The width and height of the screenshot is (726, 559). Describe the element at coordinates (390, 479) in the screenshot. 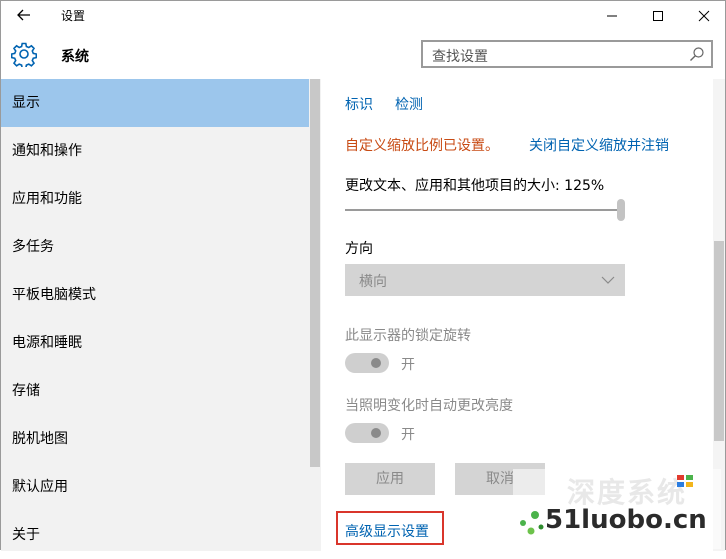

I see `apply-button: 应用` at that location.